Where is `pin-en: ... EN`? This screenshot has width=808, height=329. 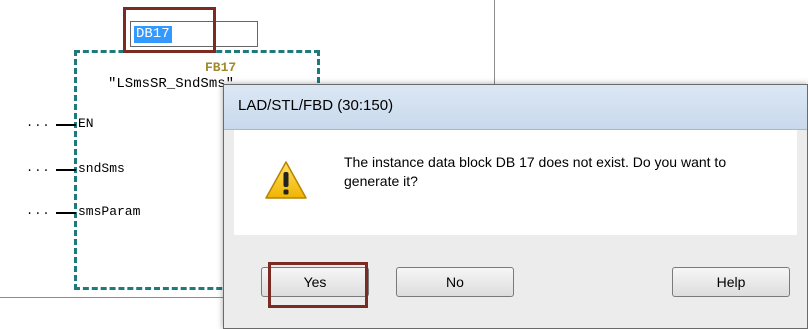
pin-en: ... EN is located at coordinates (60, 125).